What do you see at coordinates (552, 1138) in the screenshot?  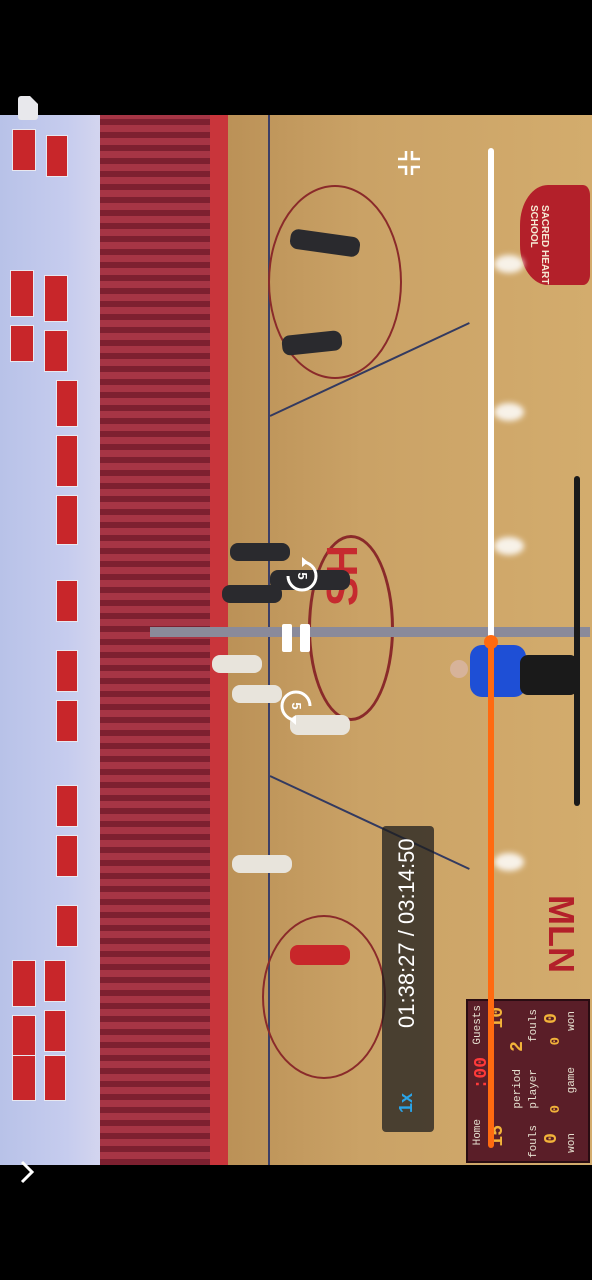 I see `scoreboard-fouls-home: 0` at bounding box center [552, 1138].